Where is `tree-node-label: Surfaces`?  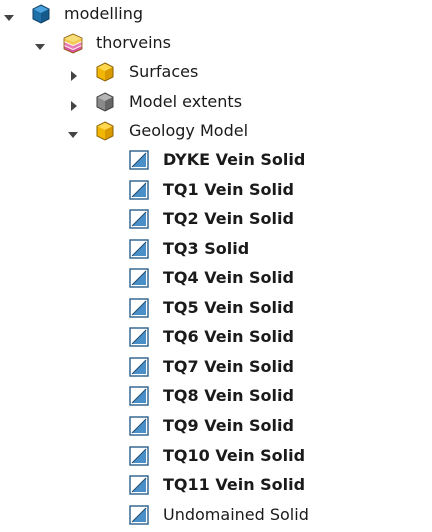
tree-node-label: Surfaces is located at coordinates (164, 71).